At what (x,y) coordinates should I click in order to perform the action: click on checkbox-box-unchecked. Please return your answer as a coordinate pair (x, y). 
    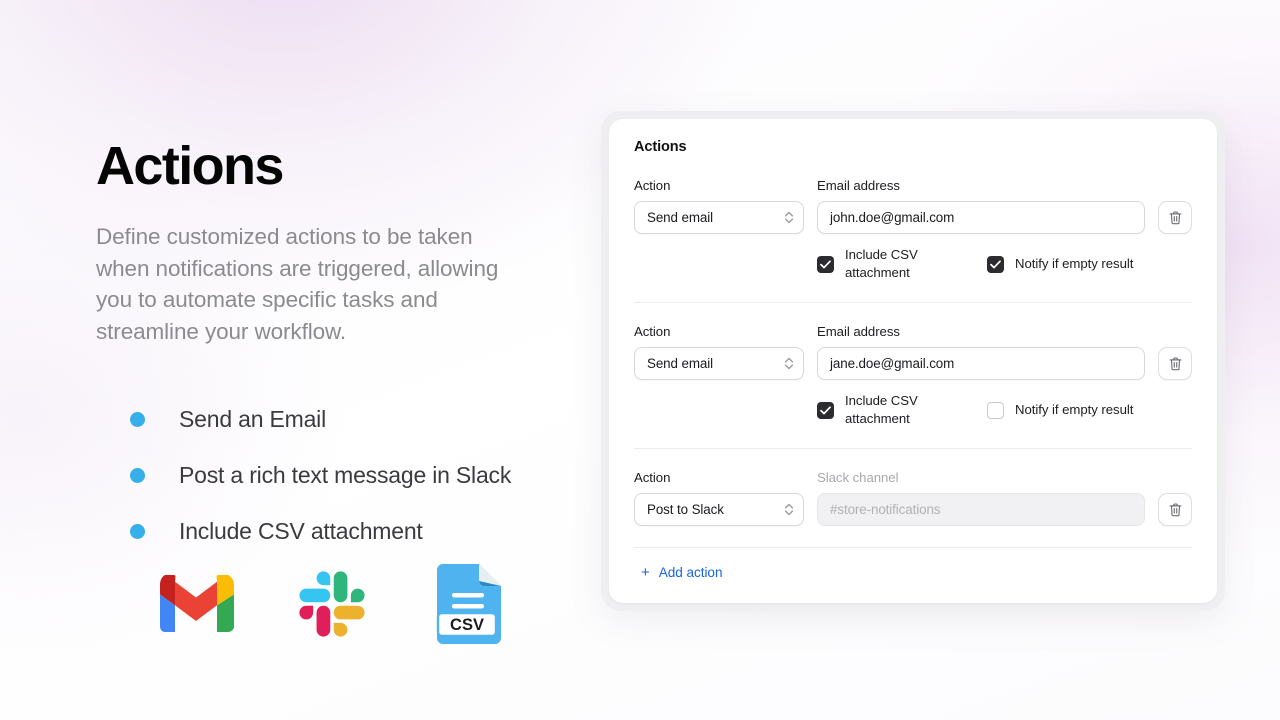
    Looking at the image, I should click on (995, 410).